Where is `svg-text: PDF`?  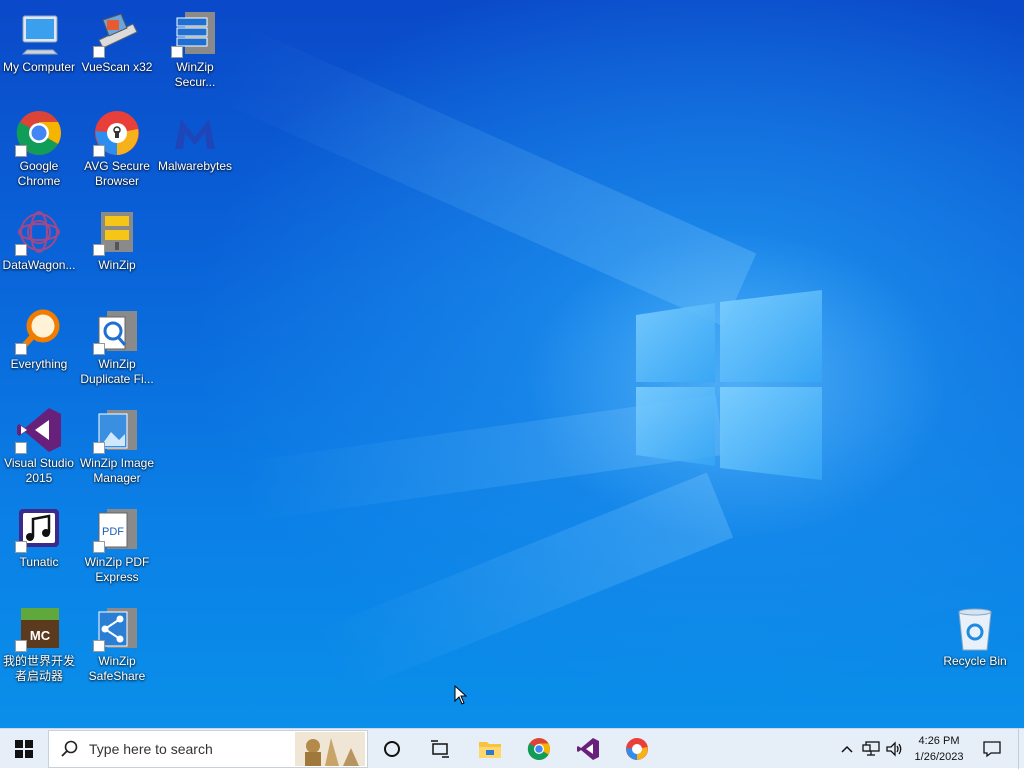
svg-text: PDF is located at coordinates (113, 532).